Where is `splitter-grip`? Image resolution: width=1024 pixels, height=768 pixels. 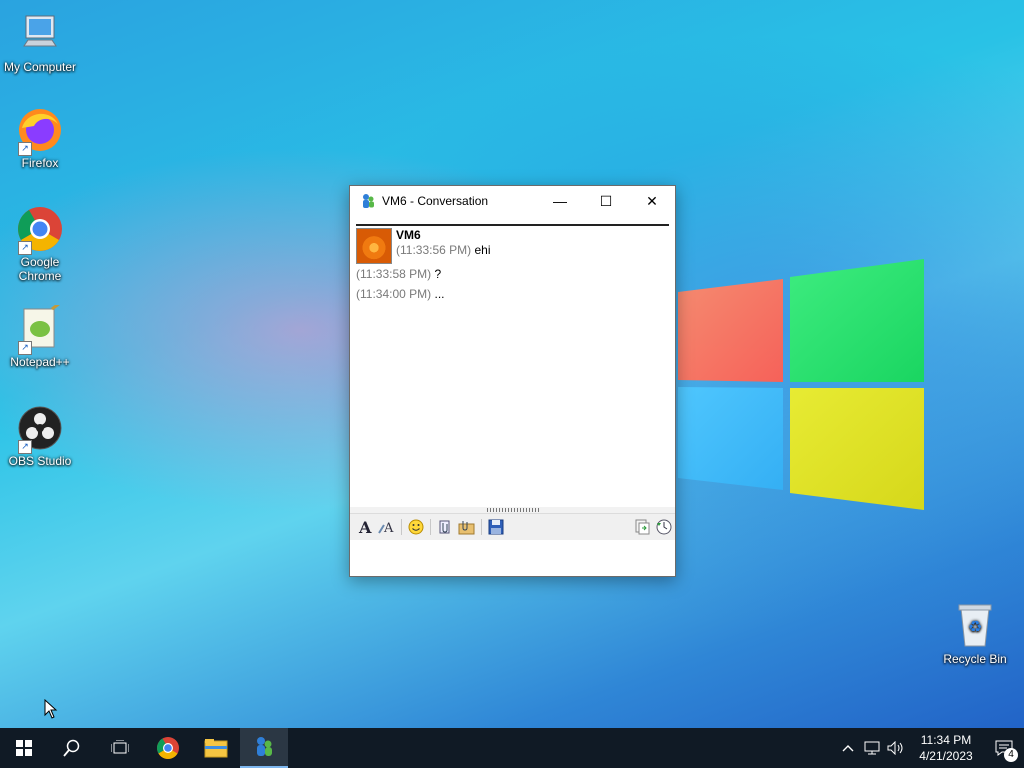 splitter-grip is located at coordinates (513, 510).